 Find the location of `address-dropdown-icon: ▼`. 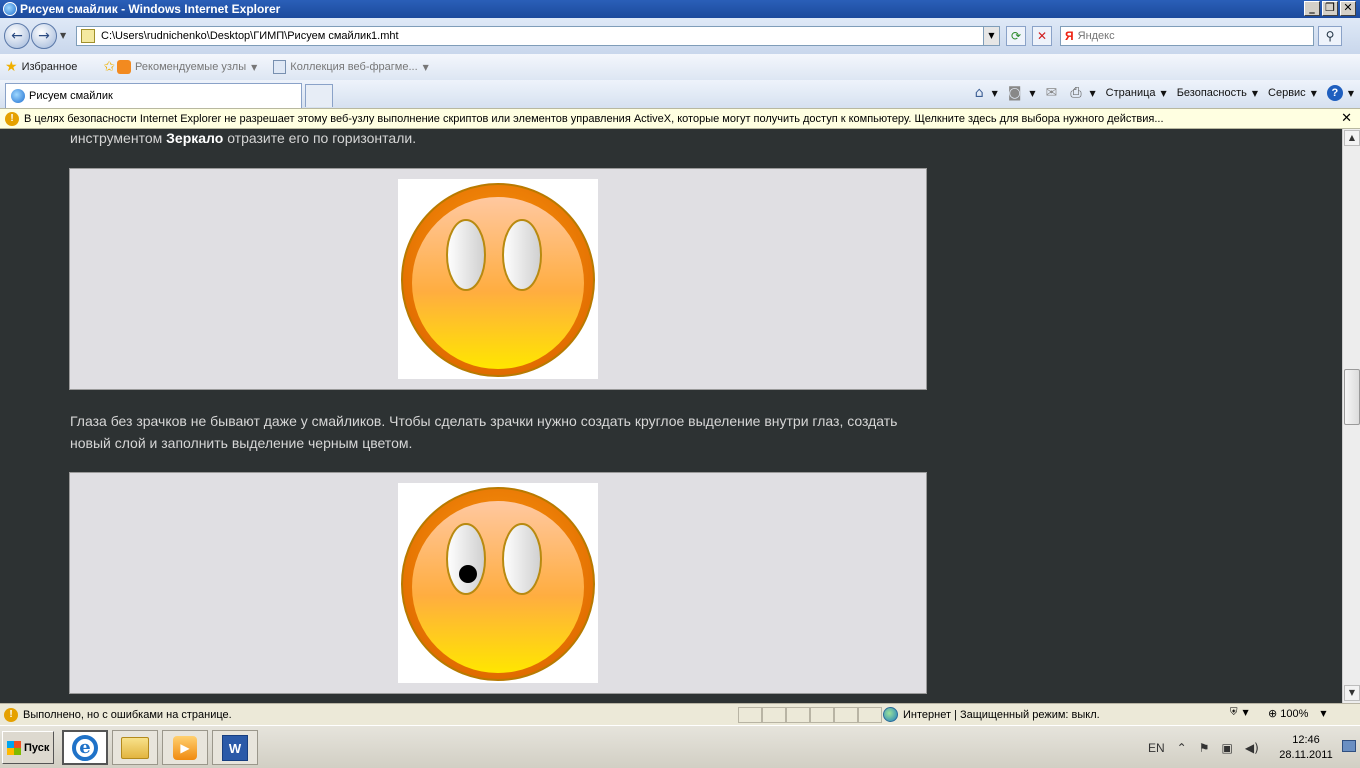

address-dropdown-icon: ▼ is located at coordinates (991, 36).